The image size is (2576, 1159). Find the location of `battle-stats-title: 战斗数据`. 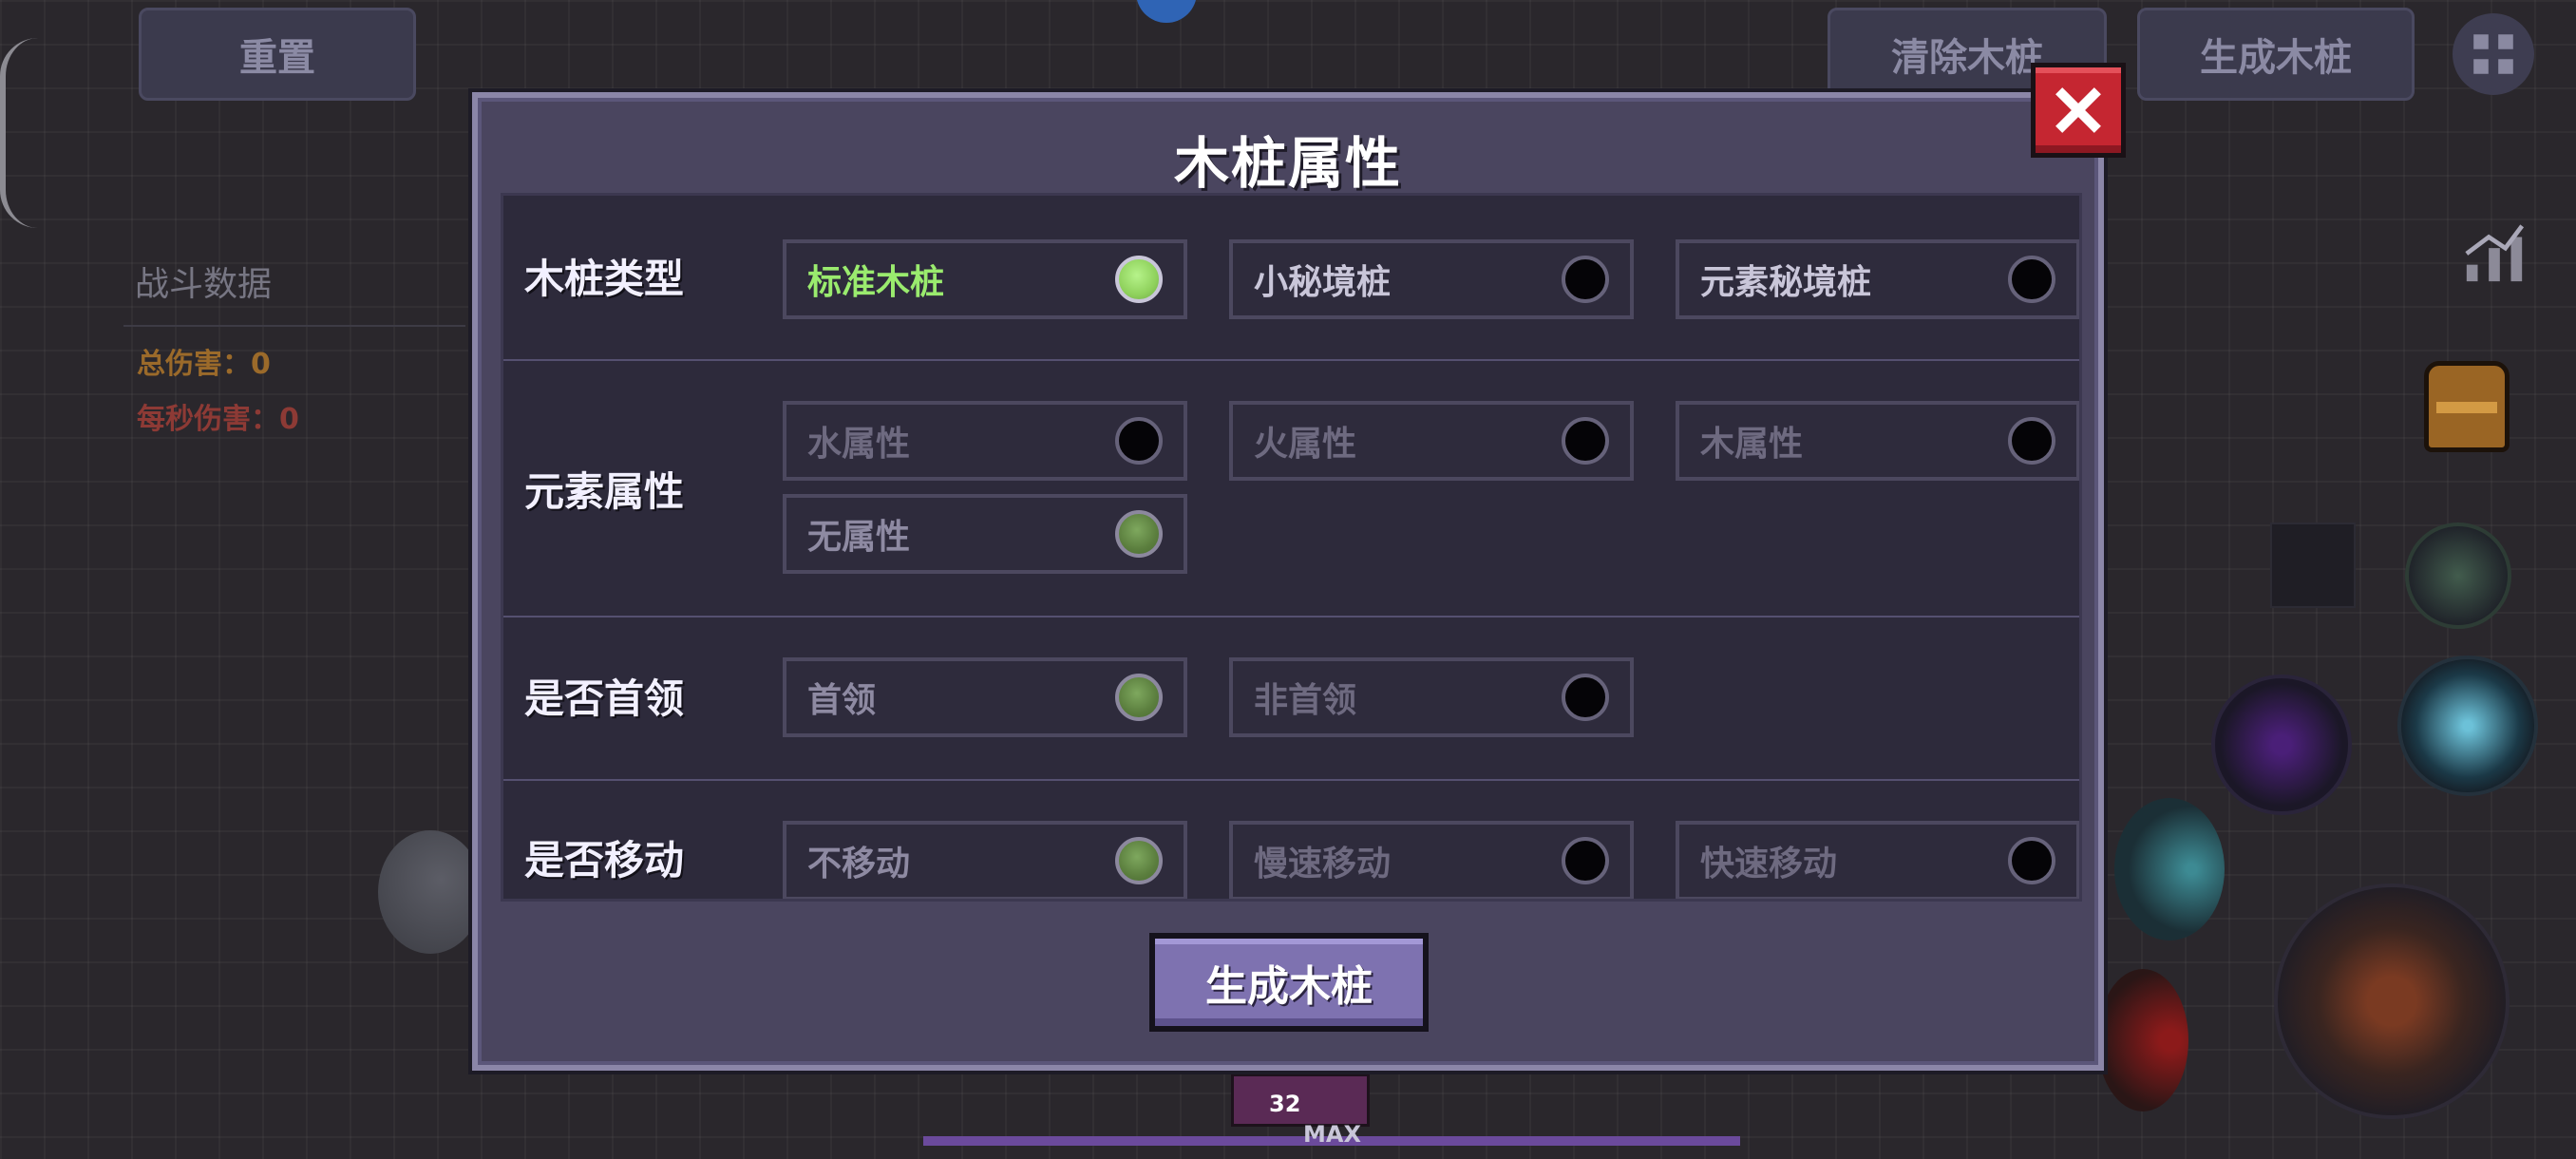

battle-stats-title: 战斗数据 is located at coordinates (294, 287).